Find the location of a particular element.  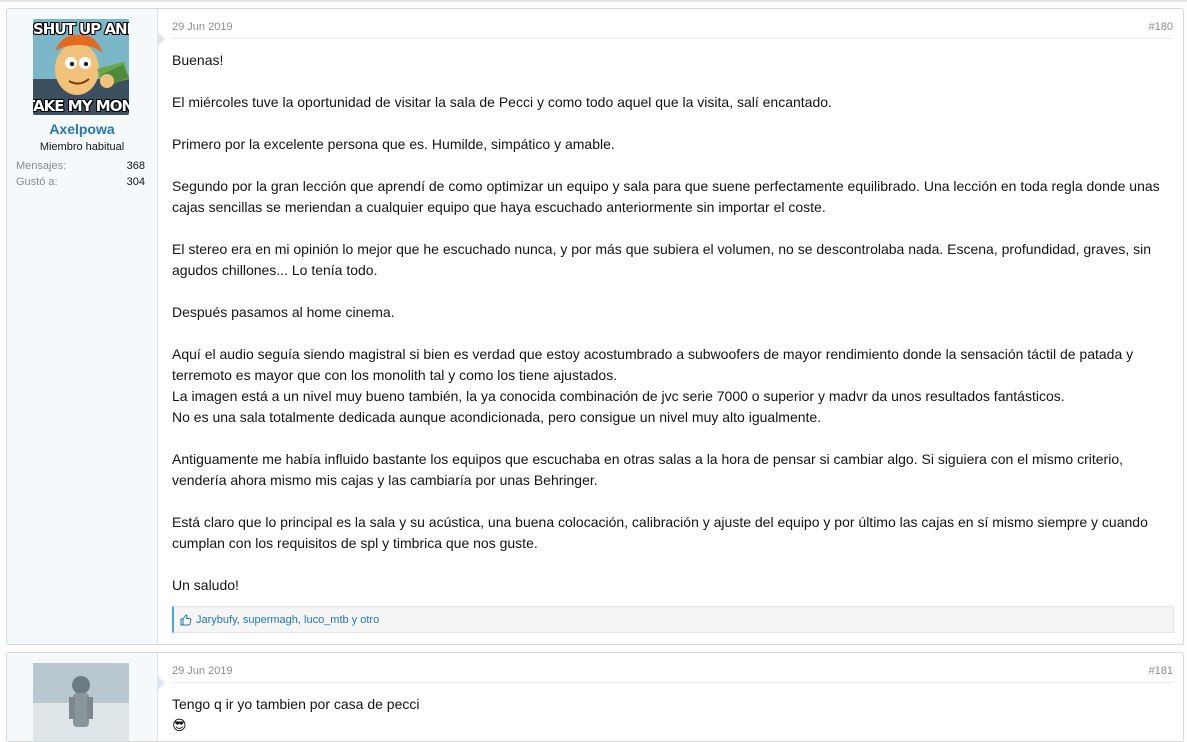

avatar-caption-bottom: TAKE MY MONEY is located at coordinates (81, 106).